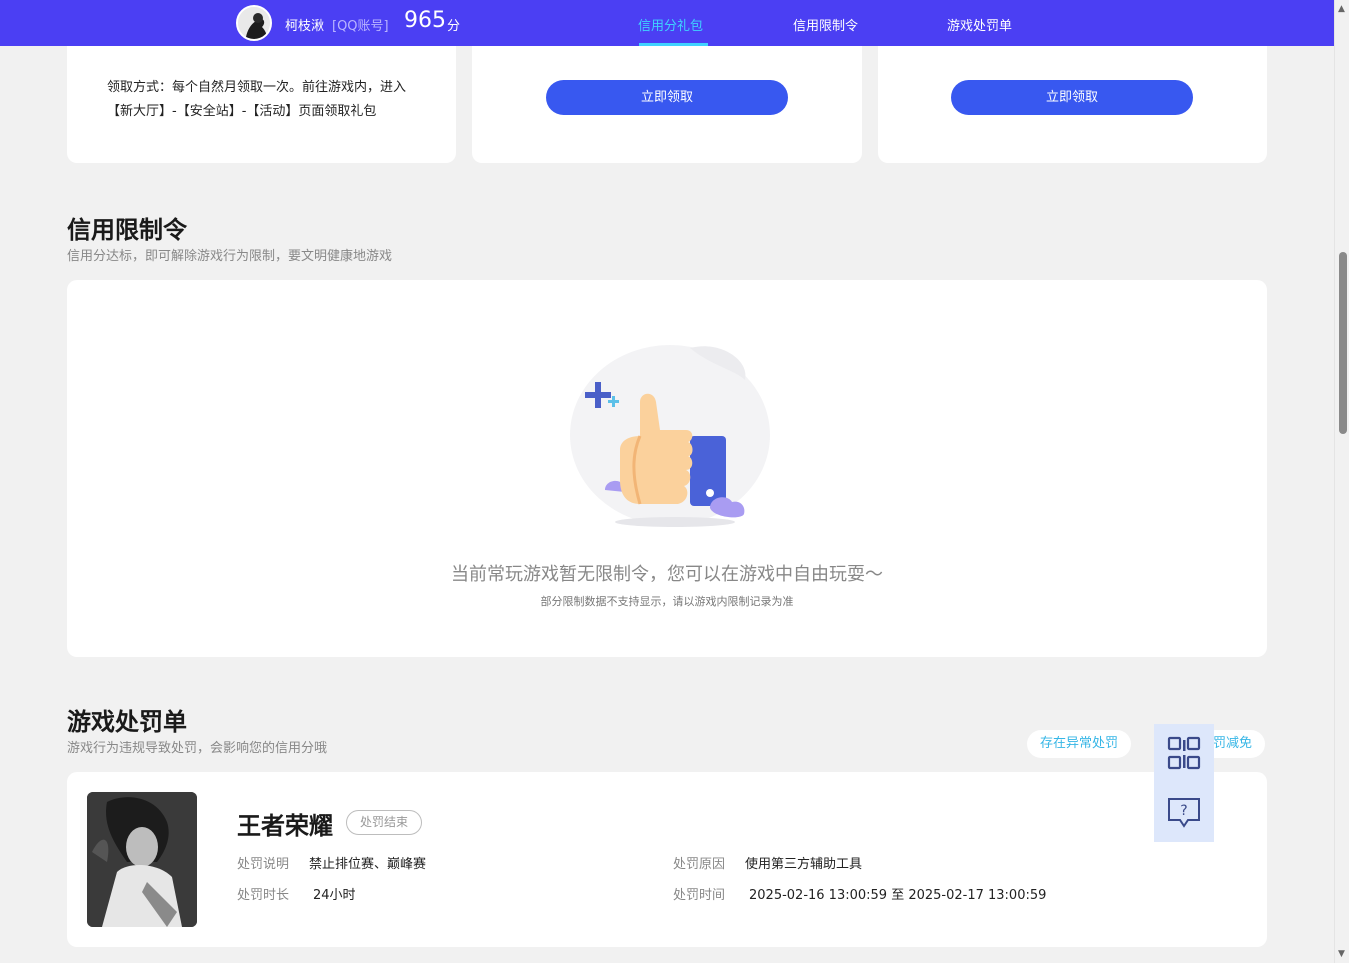  I want to click on help-button: ?, so click(1184, 813).